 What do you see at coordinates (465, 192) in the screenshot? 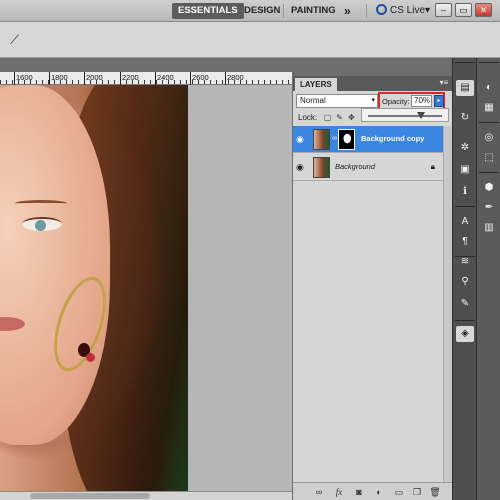
I see `info-panel-icon: ℹ` at bounding box center [465, 192].